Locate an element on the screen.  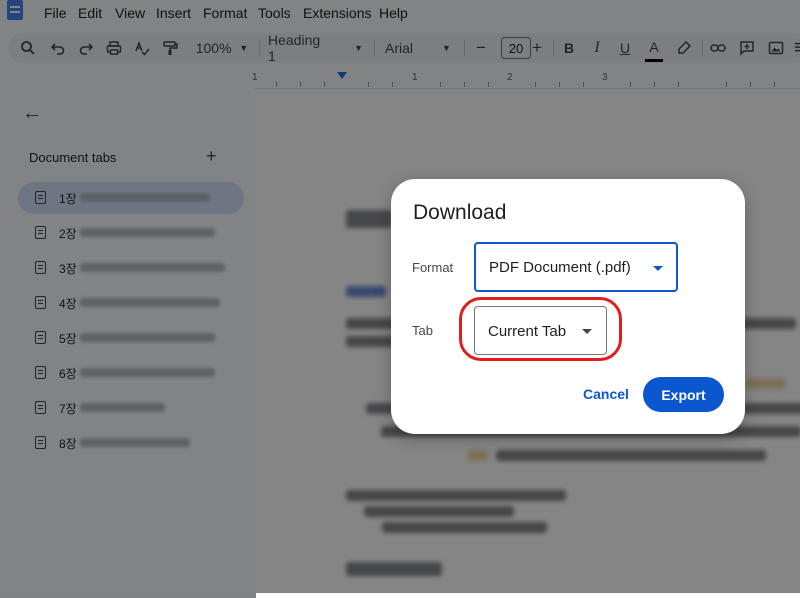
tab-label: Tab is located at coordinates (422, 330).